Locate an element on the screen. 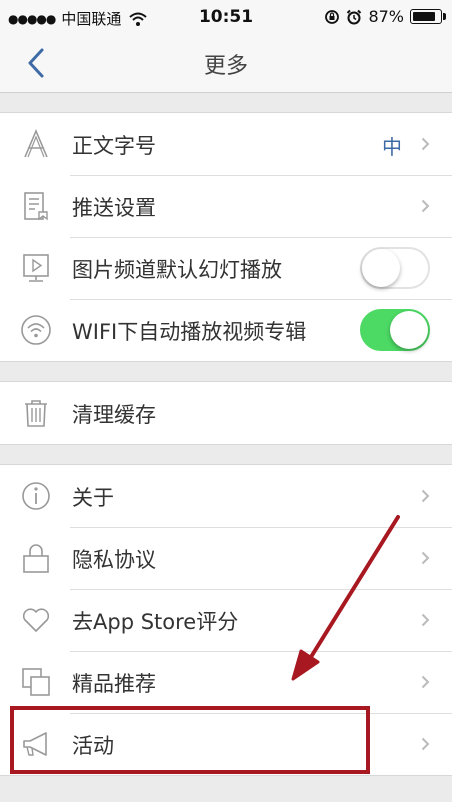  trash-icon is located at coordinates (36, 413).